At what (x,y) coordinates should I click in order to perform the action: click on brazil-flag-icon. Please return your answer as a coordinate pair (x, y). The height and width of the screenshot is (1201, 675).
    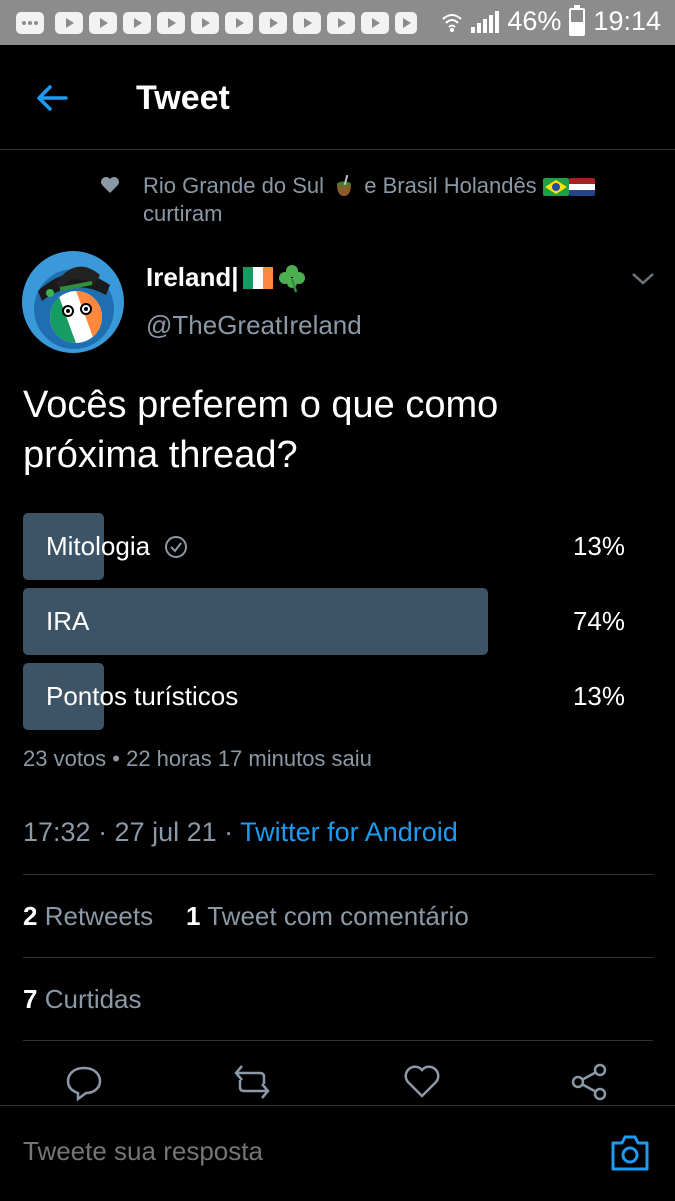
    Looking at the image, I should click on (555, 187).